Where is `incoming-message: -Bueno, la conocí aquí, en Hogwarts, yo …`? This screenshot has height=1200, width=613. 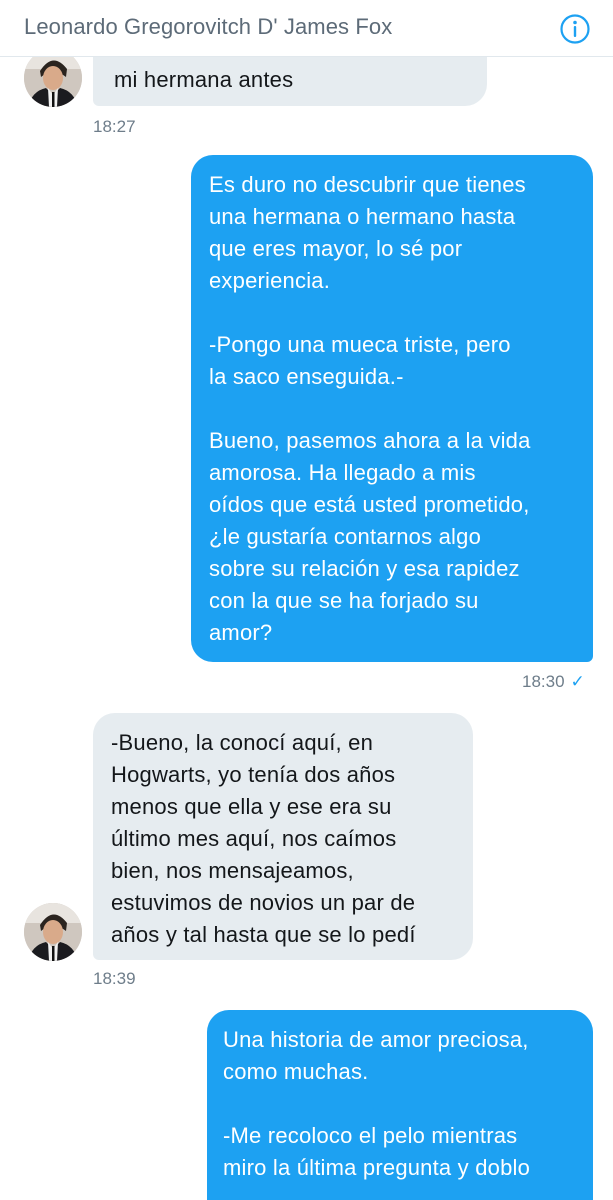
incoming-message: -Bueno, la conocí aquí, en Hogwarts, yo … is located at coordinates (283, 836).